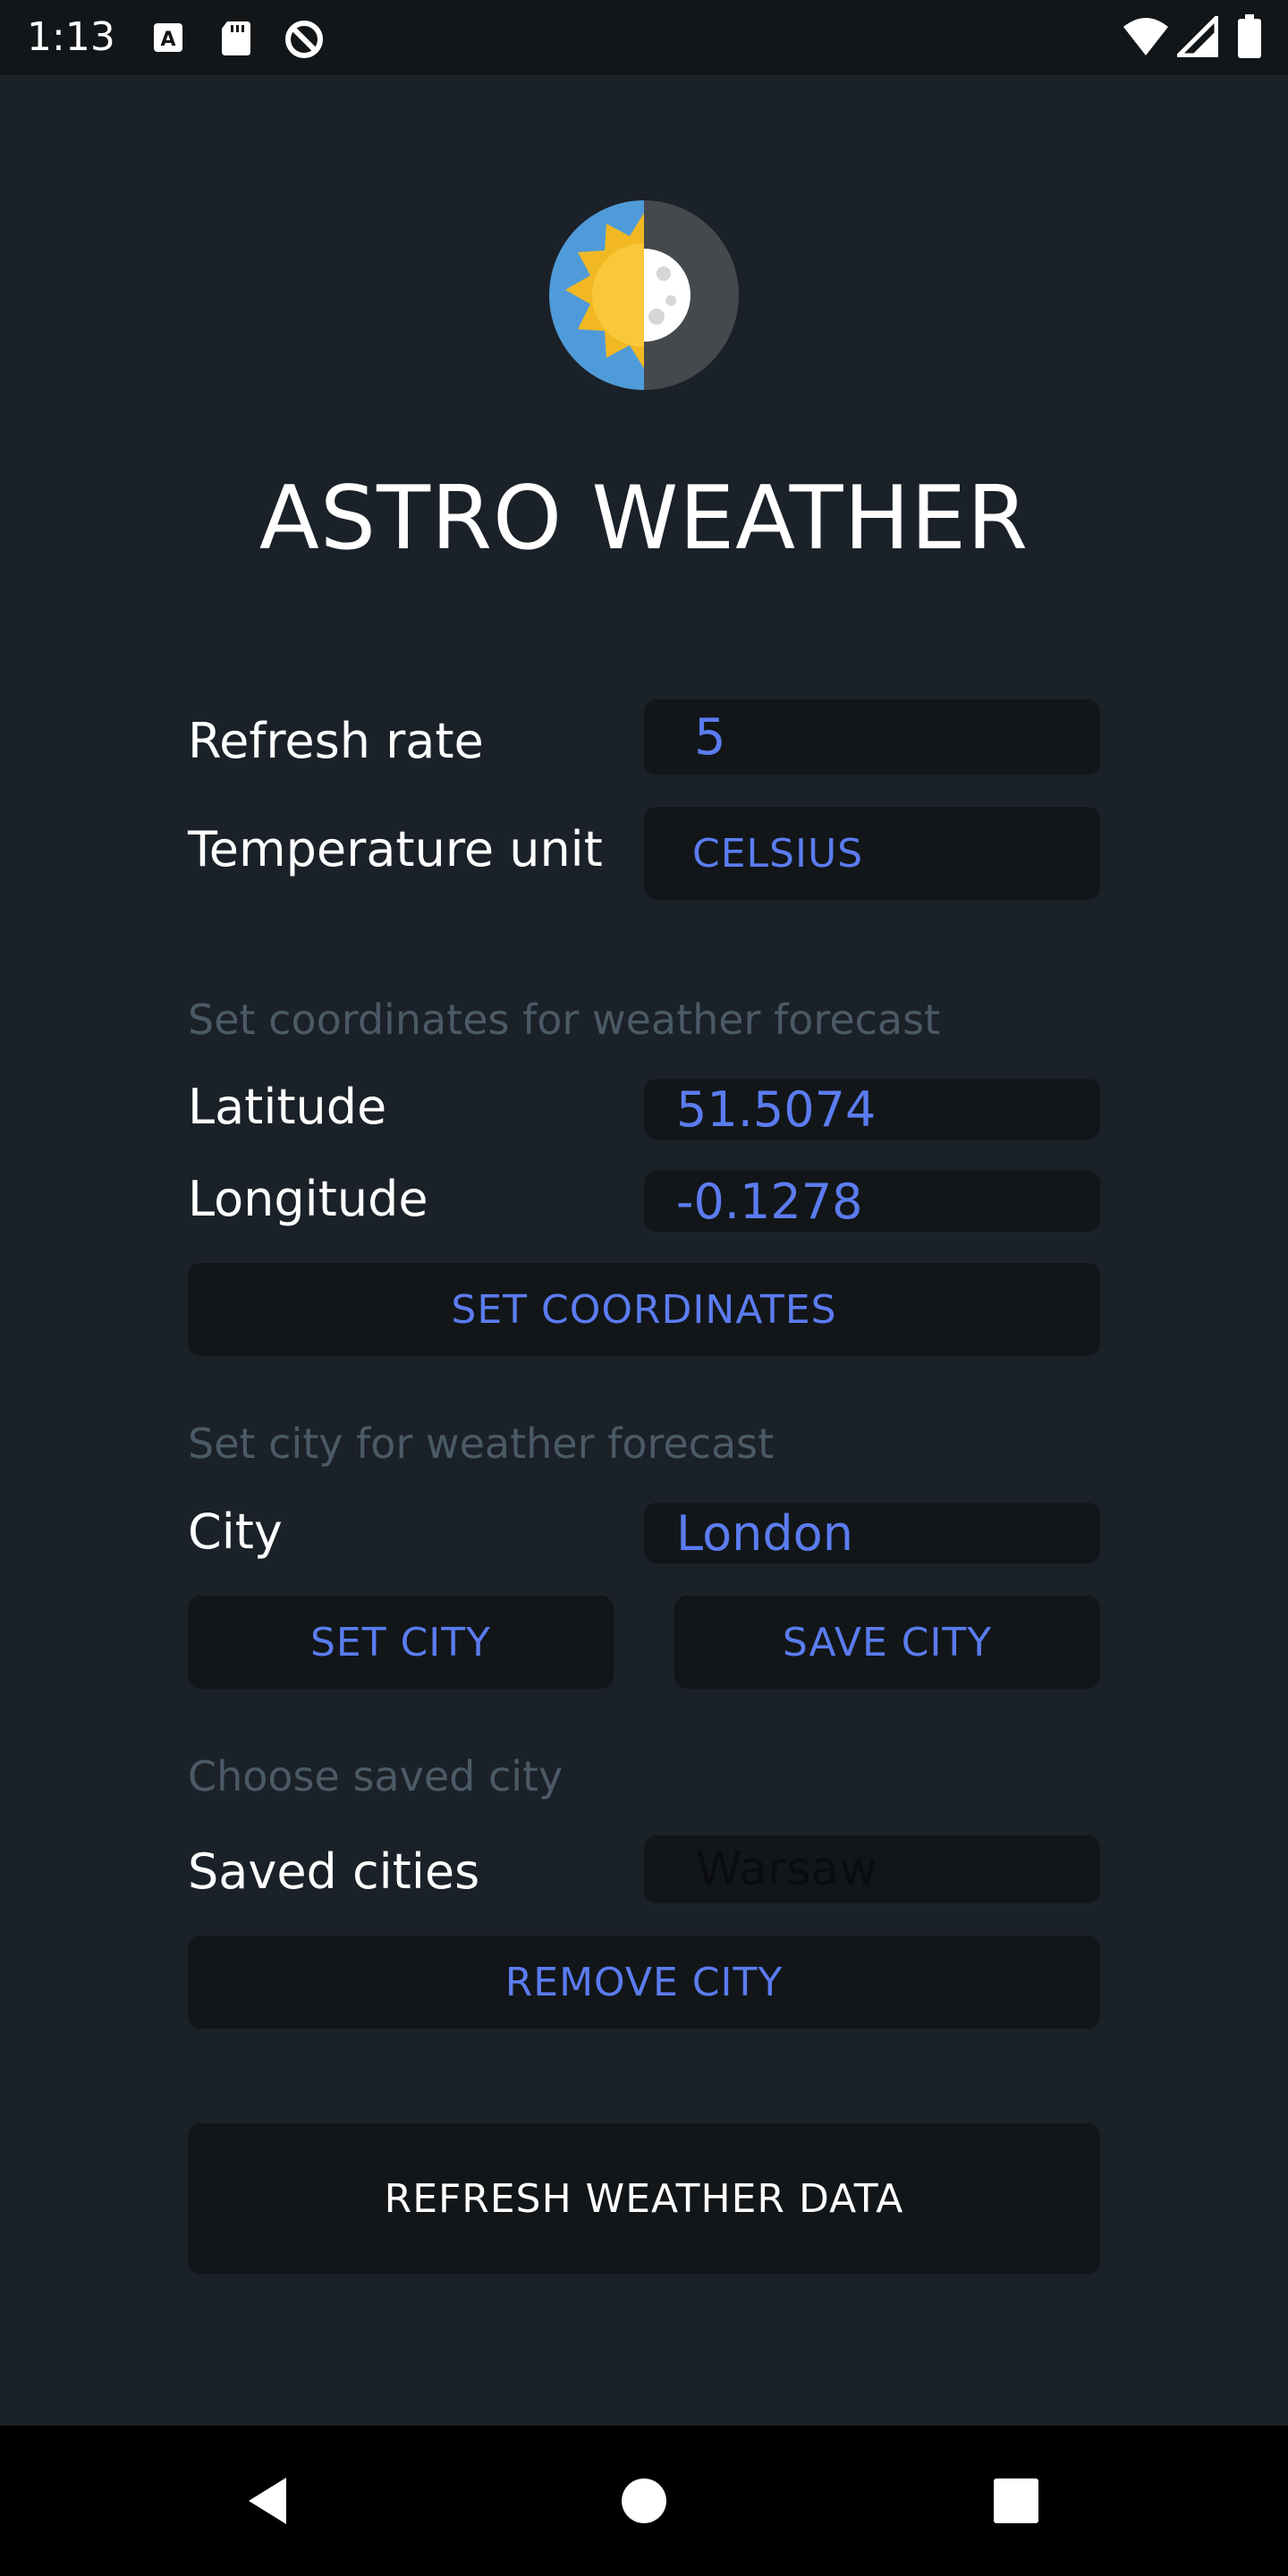  I want to click on temperature-unit-label: Temperature unit, so click(395, 849).